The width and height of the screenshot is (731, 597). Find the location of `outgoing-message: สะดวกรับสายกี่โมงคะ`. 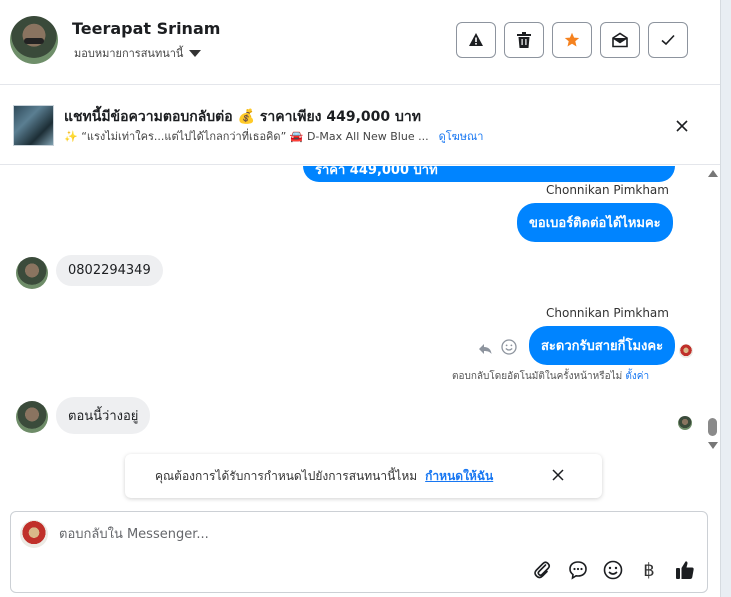

outgoing-message: สะดวกรับสายกี่โมงคะ is located at coordinates (602, 345).